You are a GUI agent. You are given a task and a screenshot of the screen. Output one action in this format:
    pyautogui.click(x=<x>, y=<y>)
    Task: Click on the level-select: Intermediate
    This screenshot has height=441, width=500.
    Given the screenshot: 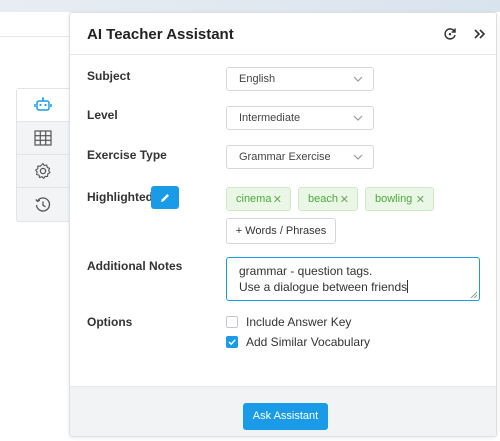 What is the action you would take?
    pyautogui.click(x=300, y=118)
    